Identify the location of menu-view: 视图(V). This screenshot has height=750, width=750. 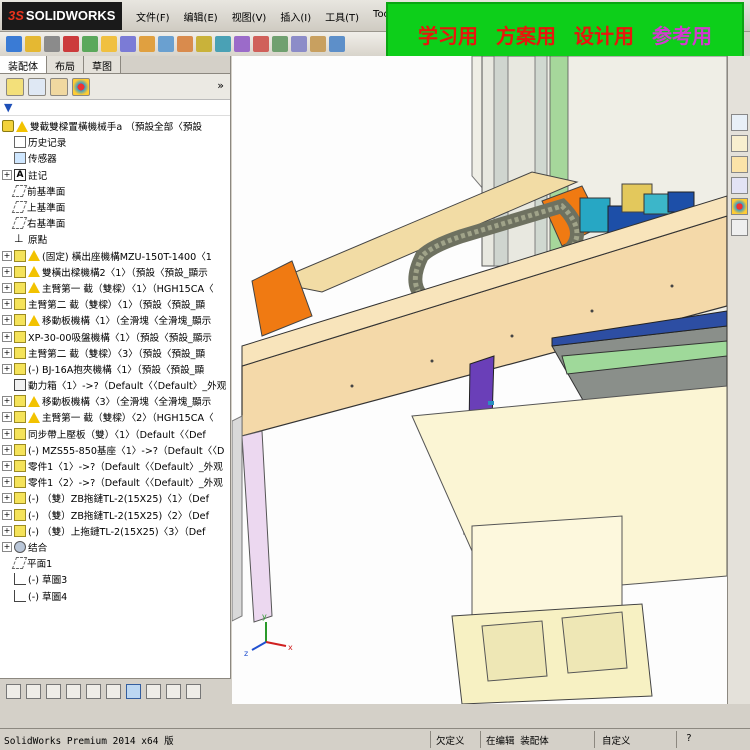
(249, 16).